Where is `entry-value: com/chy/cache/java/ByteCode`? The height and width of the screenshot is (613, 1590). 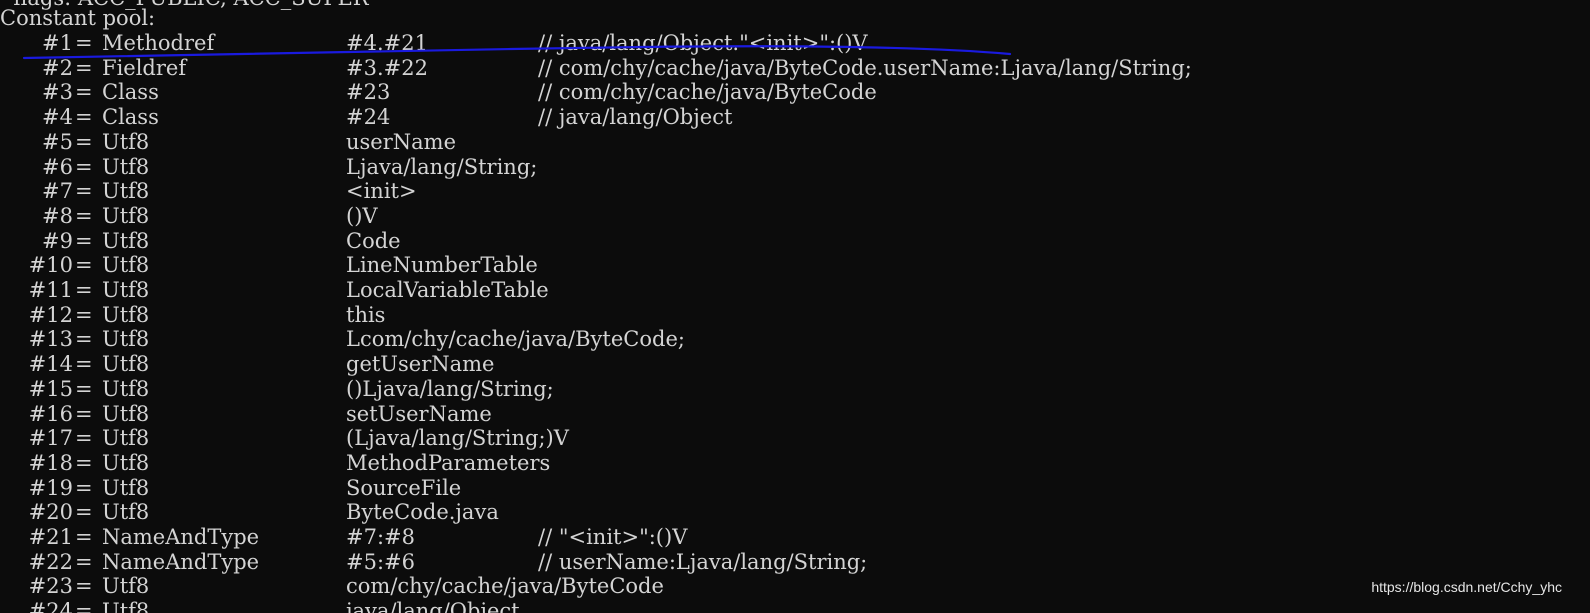 entry-value: com/chy/cache/java/ByteCode is located at coordinates (505, 586).